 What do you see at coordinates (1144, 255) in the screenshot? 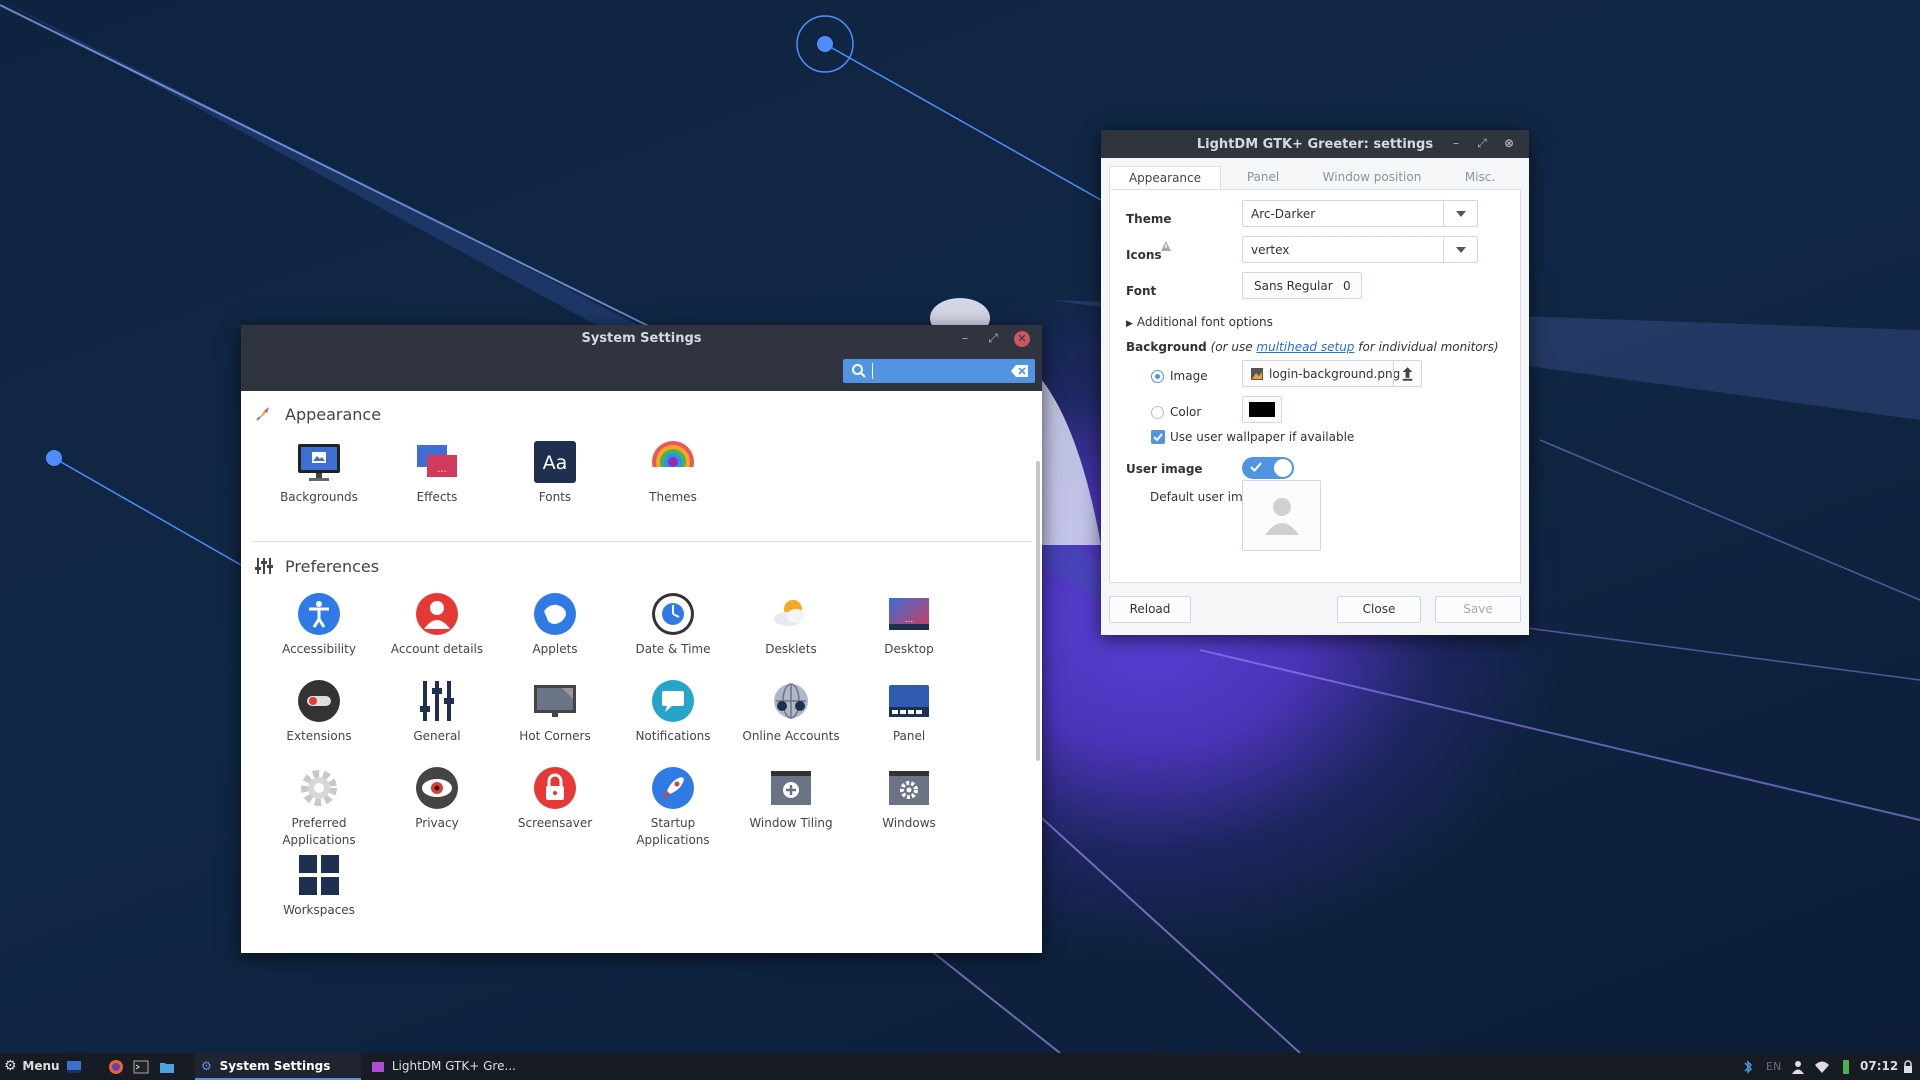
I see `icons-label: Icons` at bounding box center [1144, 255].